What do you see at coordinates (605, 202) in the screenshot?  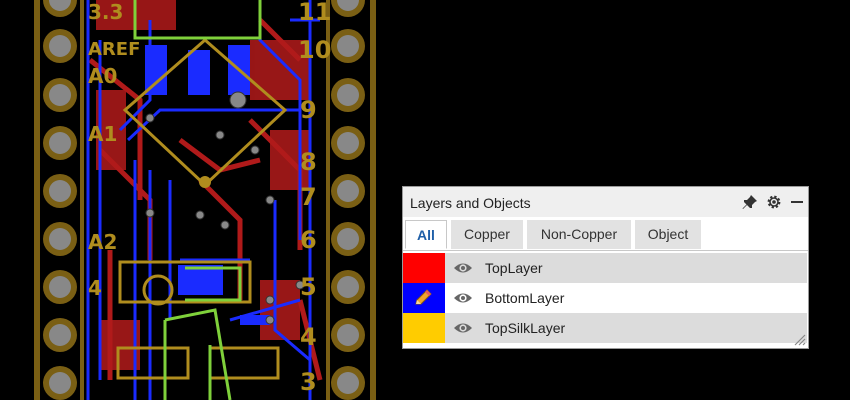 I see `panel-header: Layers and Objects` at bounding box center [605, 202].